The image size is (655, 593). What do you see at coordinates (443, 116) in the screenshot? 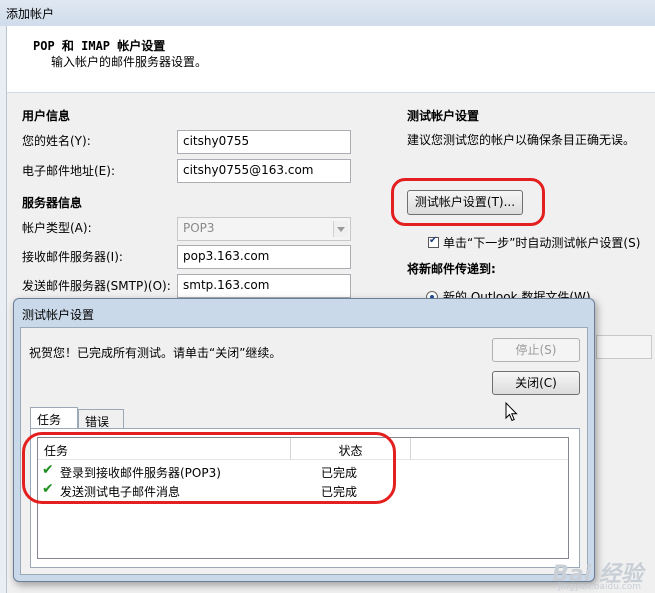
I see `test-settings-heading: 测试帐户设置` at bounding box center [443, 116].